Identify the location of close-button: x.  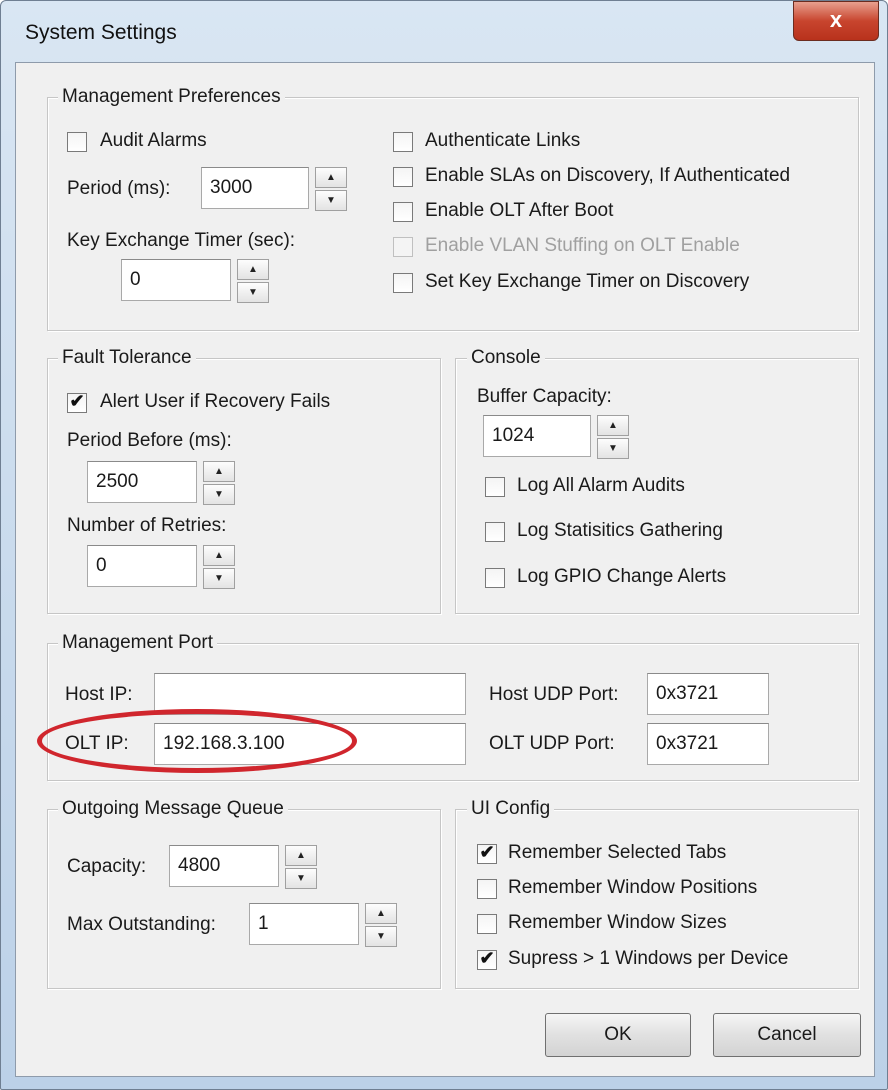
(836, 21).